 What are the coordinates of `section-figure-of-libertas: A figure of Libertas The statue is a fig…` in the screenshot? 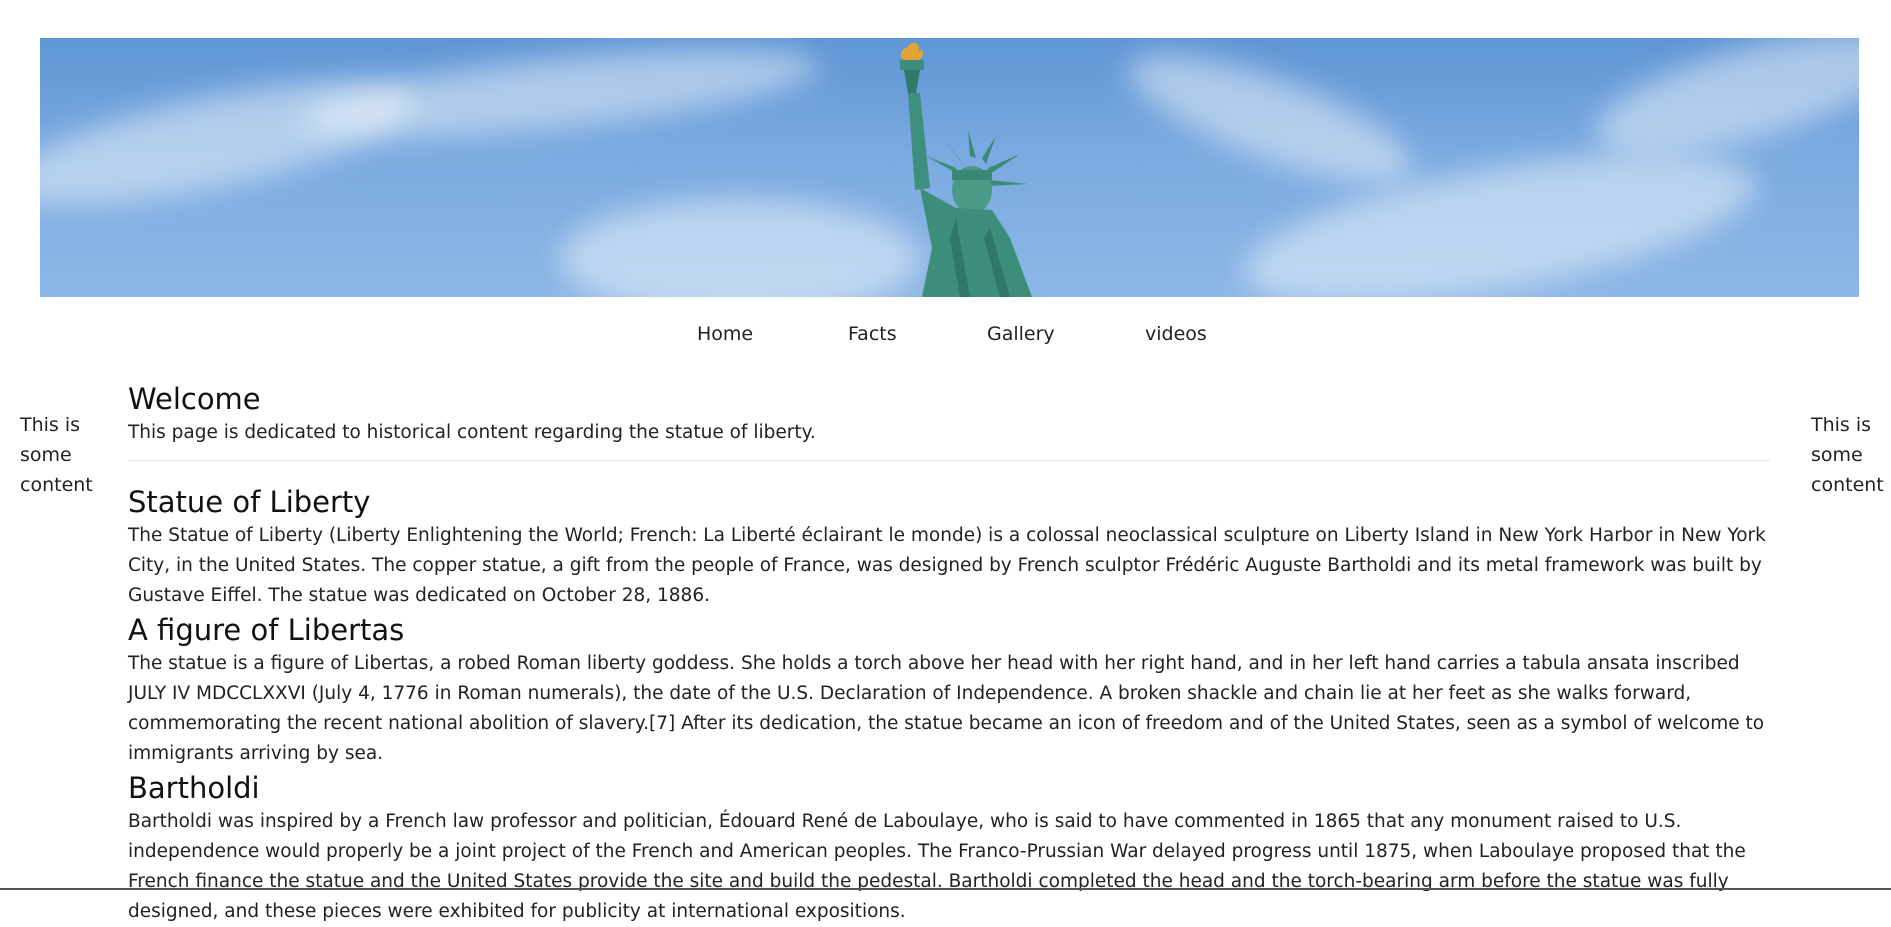 It's located at (949, 690).